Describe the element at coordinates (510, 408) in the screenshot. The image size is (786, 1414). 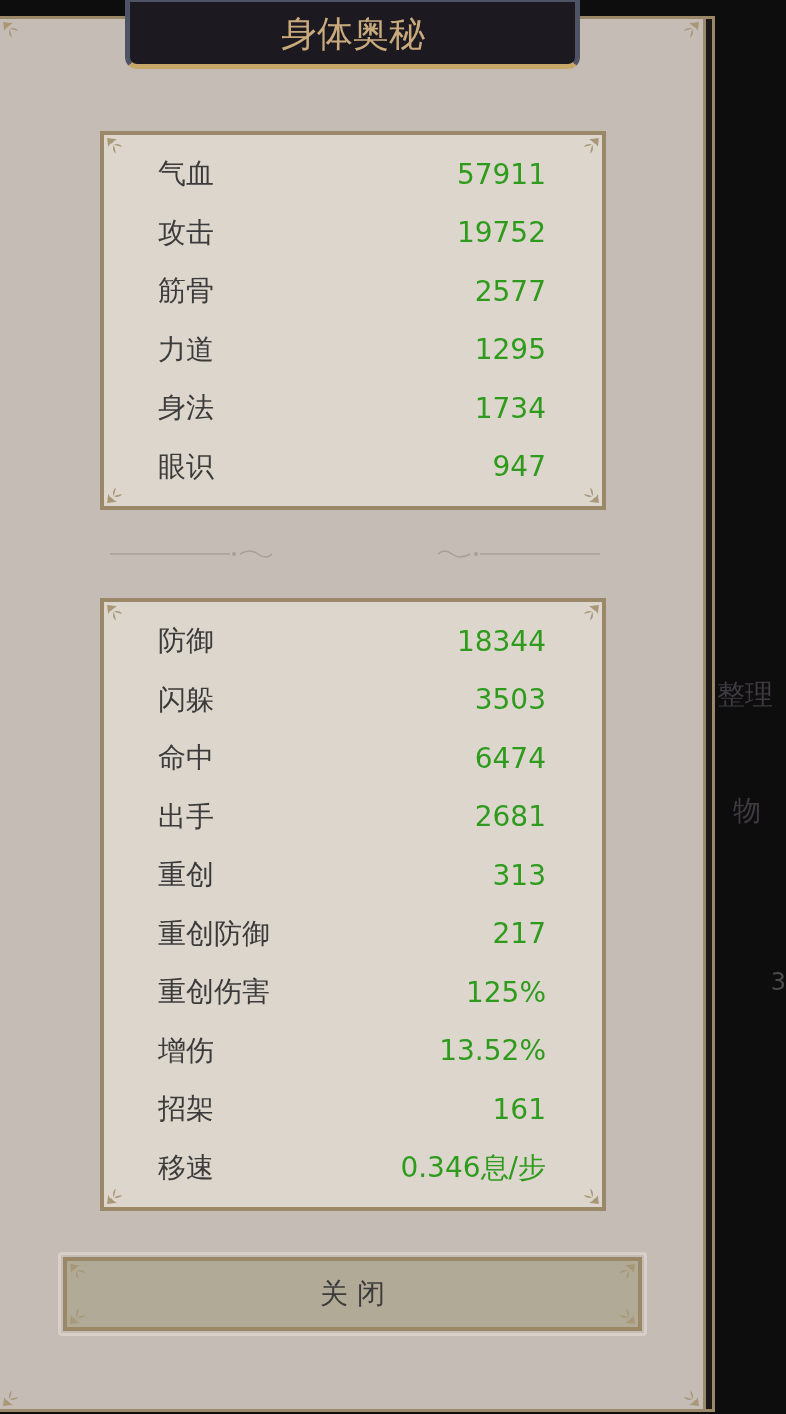
I see `stat-value: 1734` at that location.